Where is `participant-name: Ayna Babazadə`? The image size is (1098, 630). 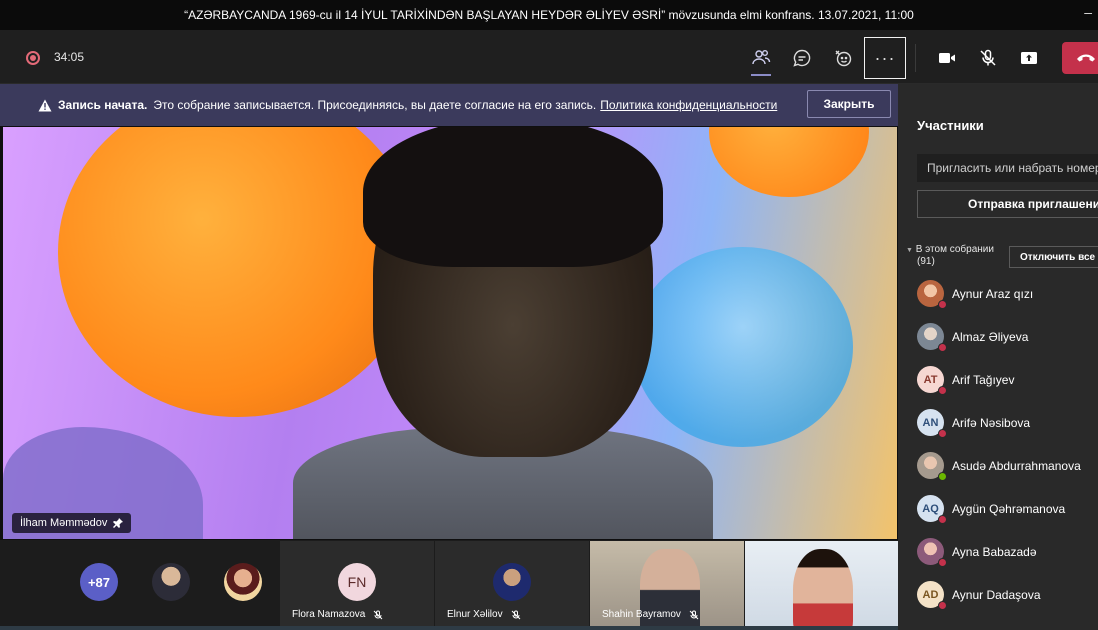 participant-name: Ayna Babazadə is located at coordinates (994, 551).